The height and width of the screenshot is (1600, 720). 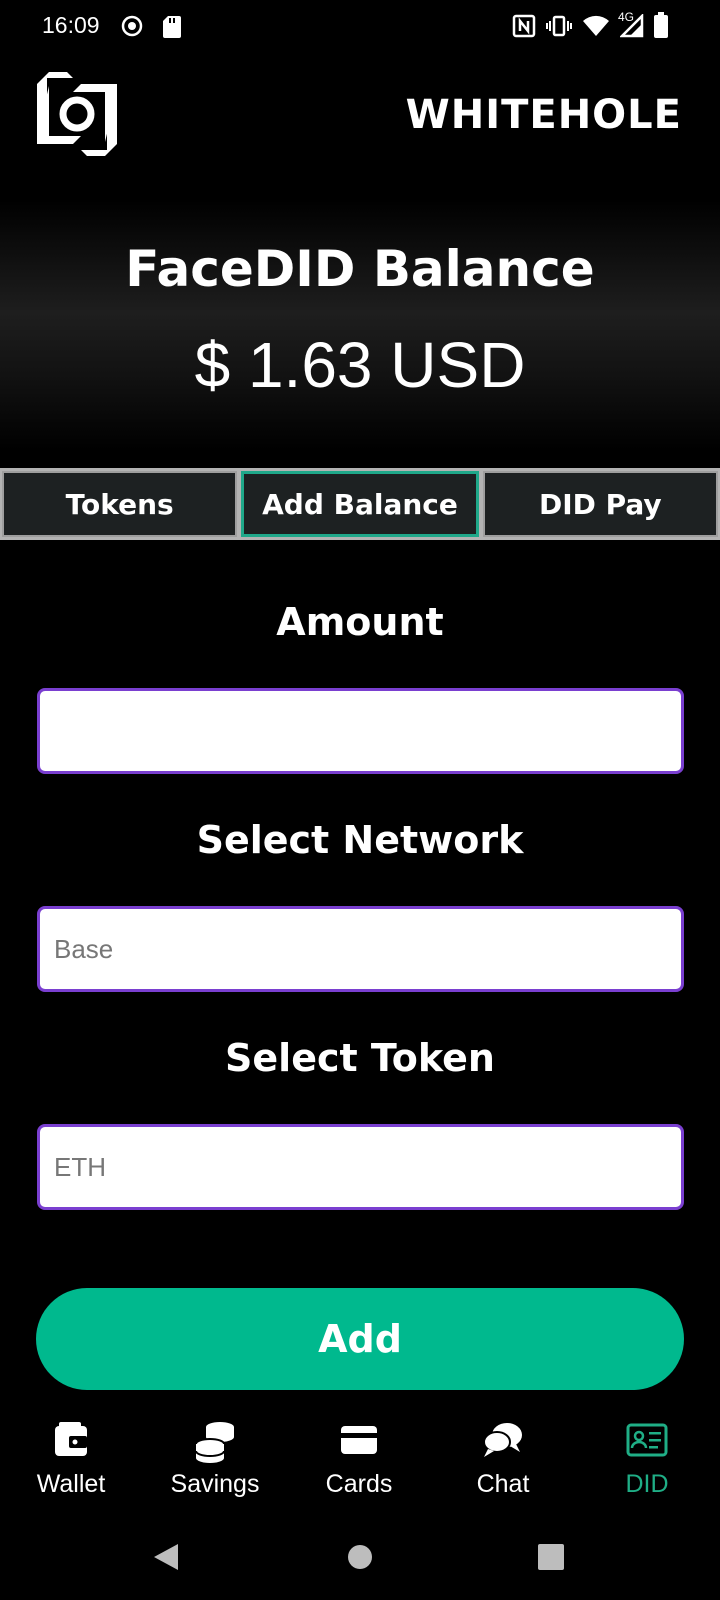 What do you see at coordinates (661, 27) in the screenshot?
I see `battery-icon` at bounding box center [661, 27].